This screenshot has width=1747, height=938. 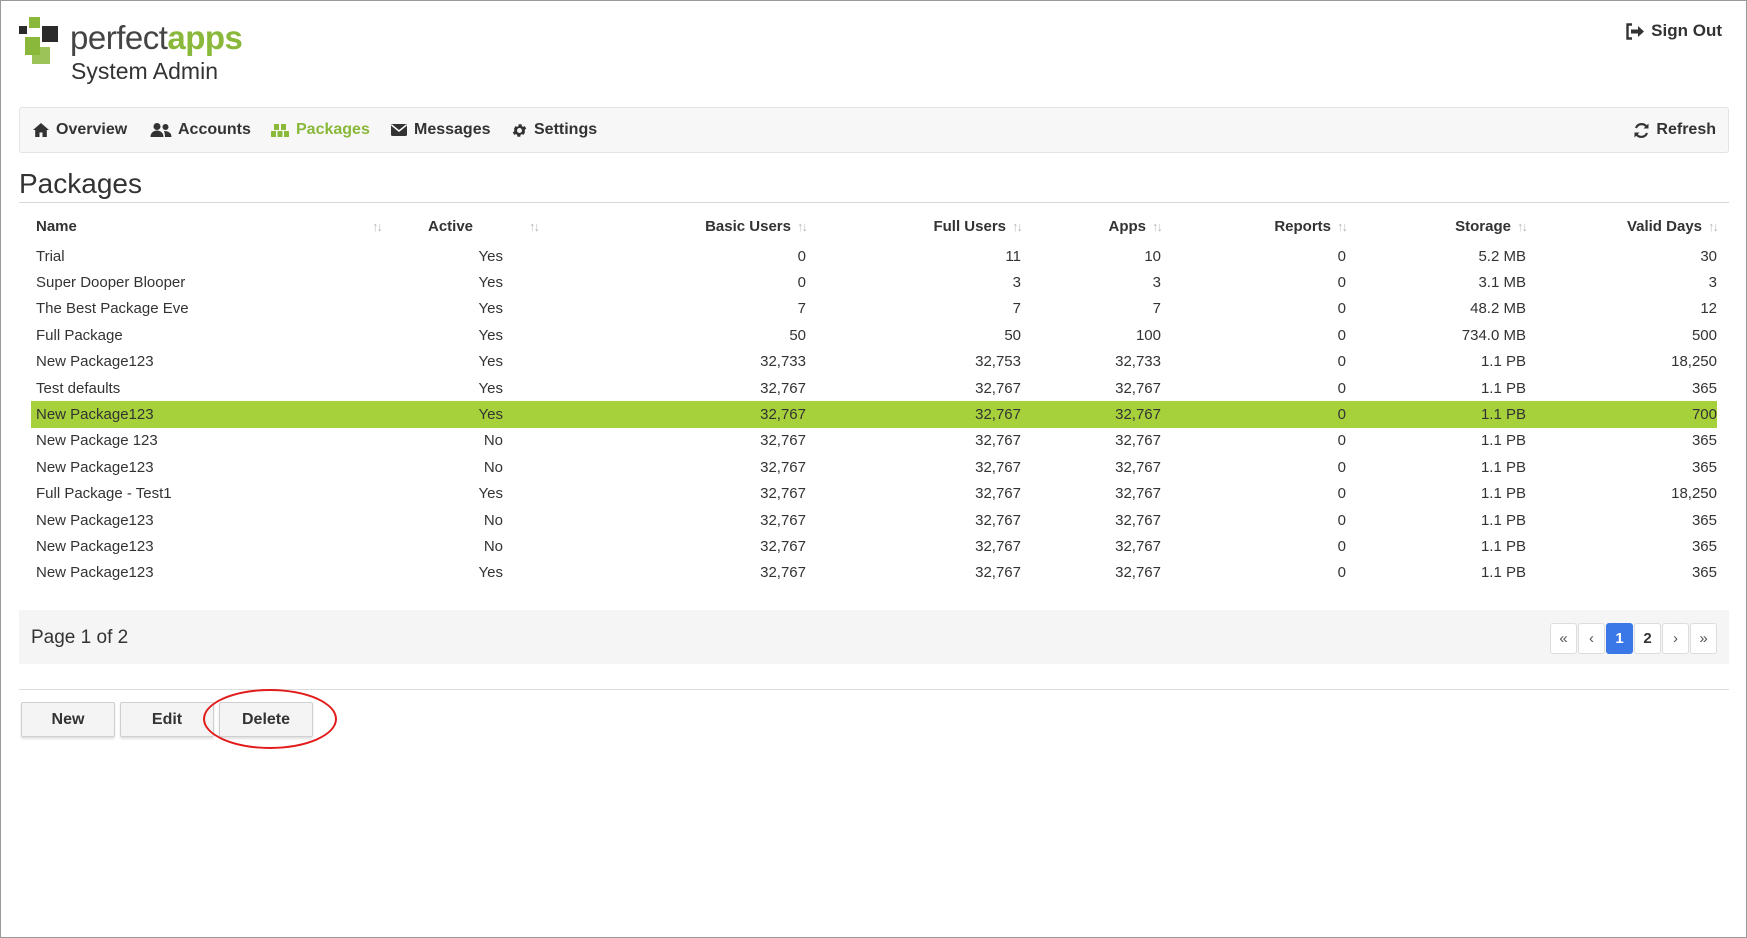 I want to click on column-header-valid-days: Valid Days ↑↓, so click(x=1640, y=226).